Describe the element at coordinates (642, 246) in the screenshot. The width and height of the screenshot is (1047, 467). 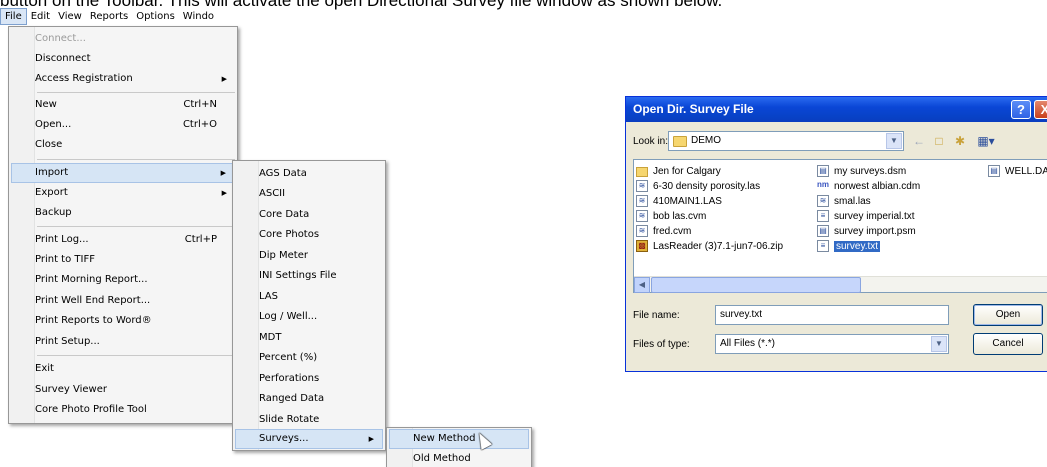
I see `zip-file-icon: ▩` at that location.